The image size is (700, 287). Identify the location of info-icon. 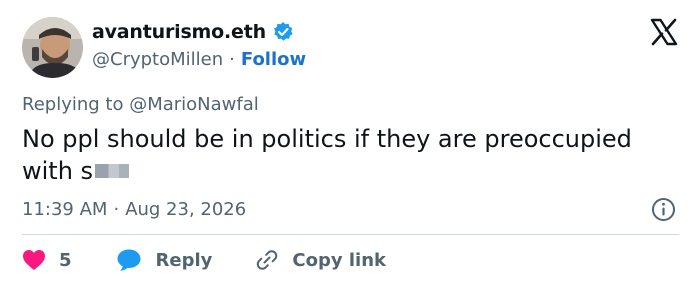
(663, 209).